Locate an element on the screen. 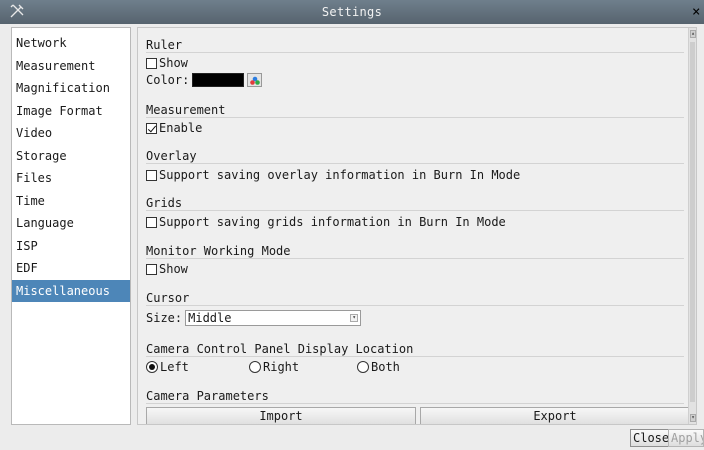  monitor-divider is located at coordinates (415, 258).